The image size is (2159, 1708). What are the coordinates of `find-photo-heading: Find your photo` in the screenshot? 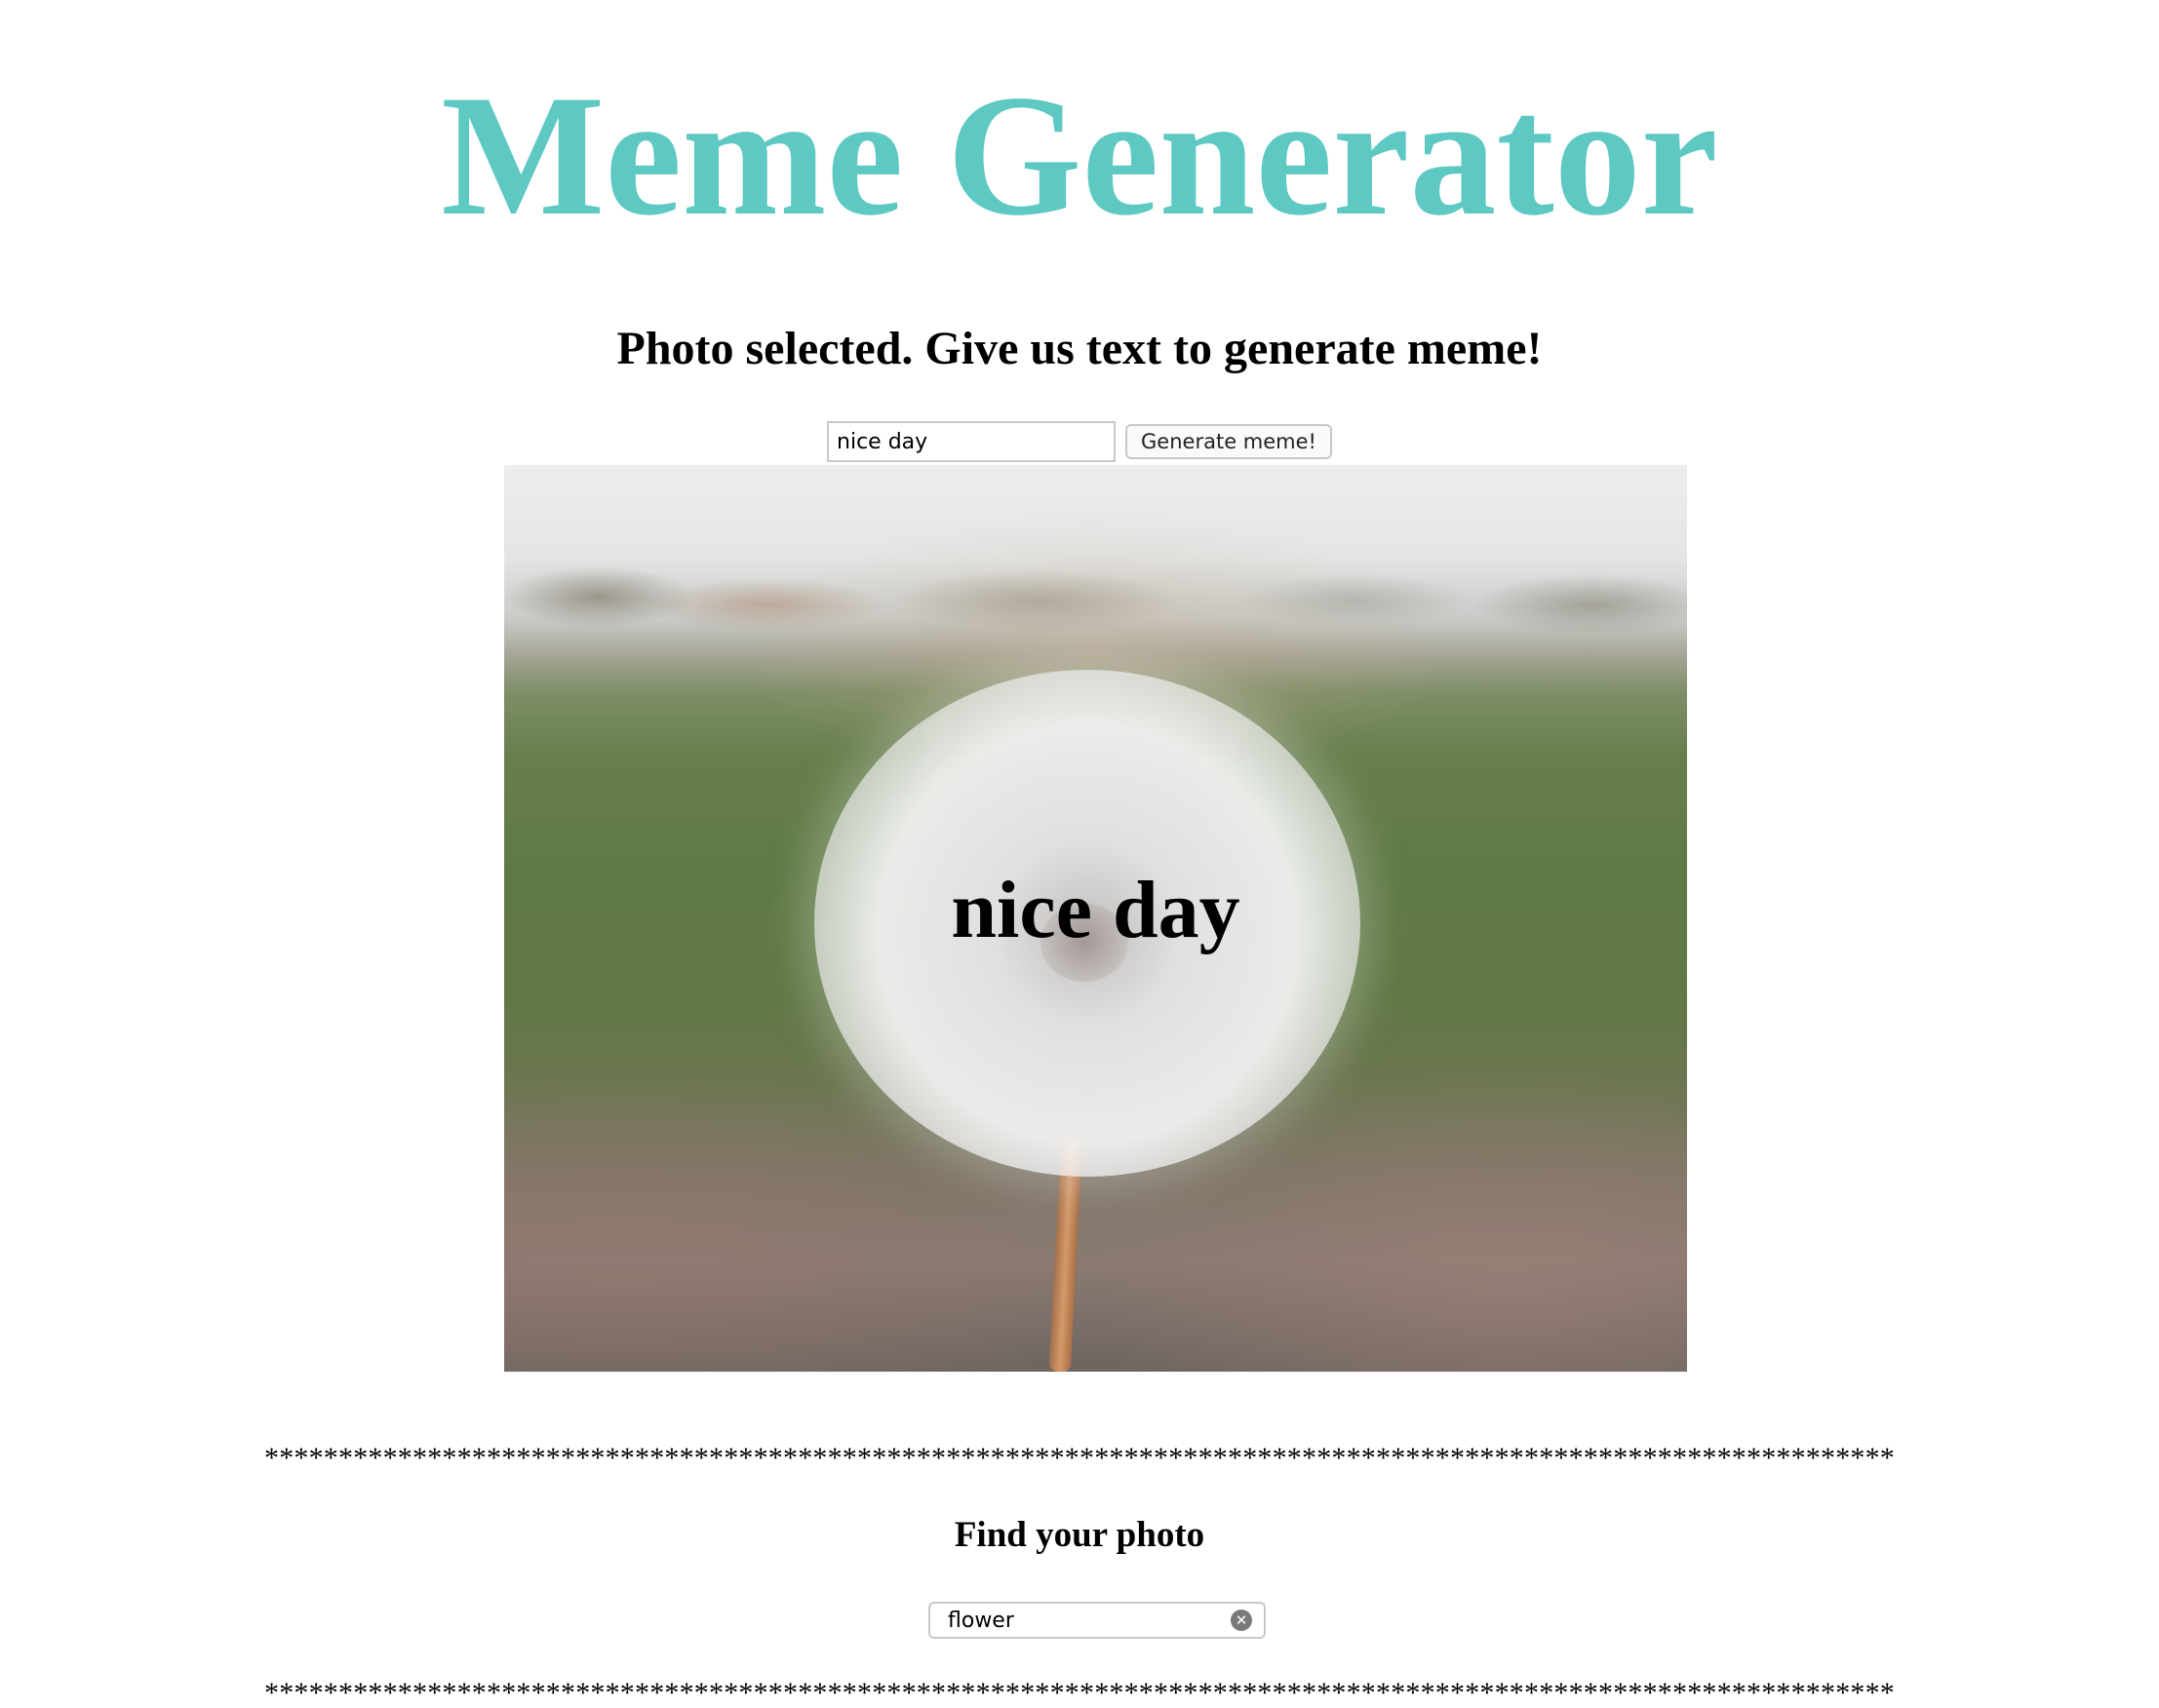 It's located at (1079, 1535).